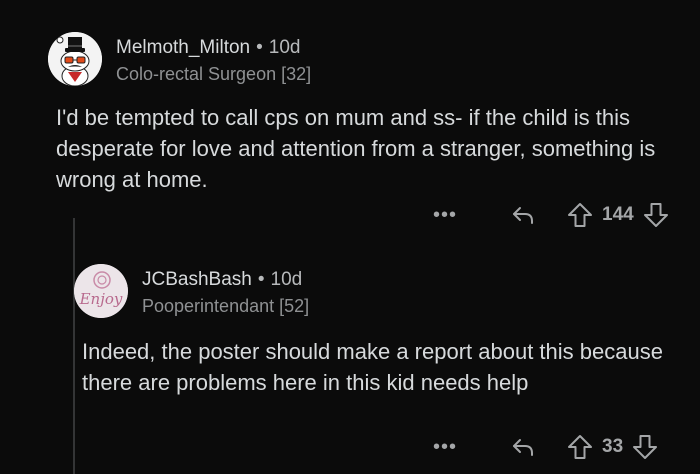 This screenshot has width=700, height=474. I want to click on comment-meta: JCBashBash • 10d, so click(222, 279).